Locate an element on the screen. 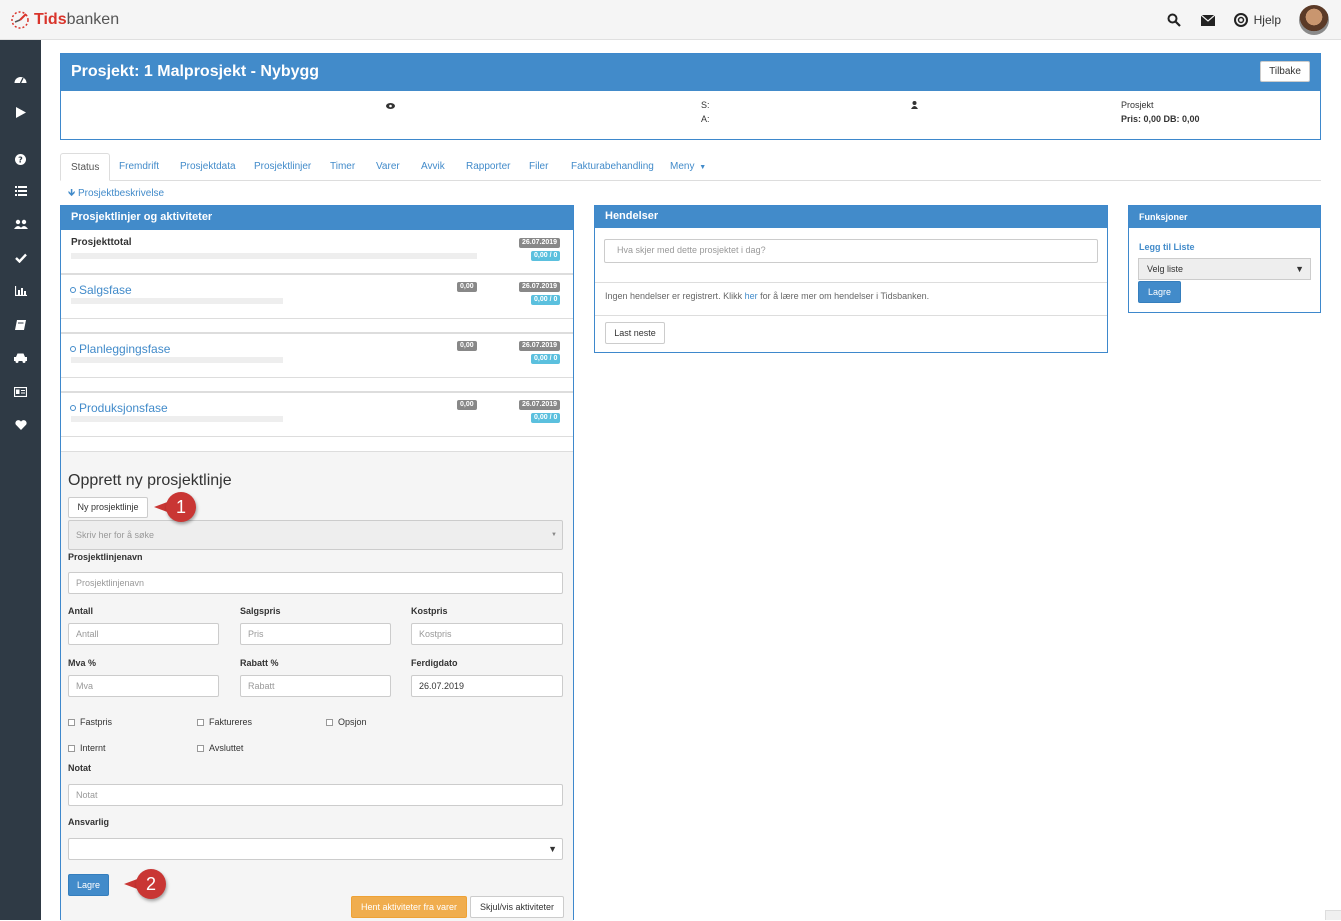  ferdigdato-label: Ferdigdato is located at coordinates (434, 663).